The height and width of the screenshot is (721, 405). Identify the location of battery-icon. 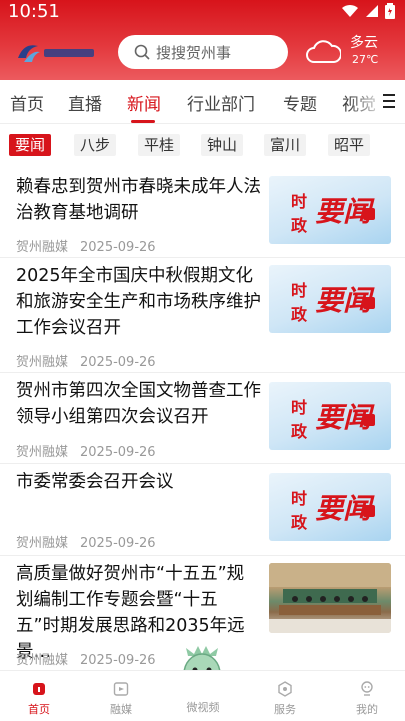
(390, 11).